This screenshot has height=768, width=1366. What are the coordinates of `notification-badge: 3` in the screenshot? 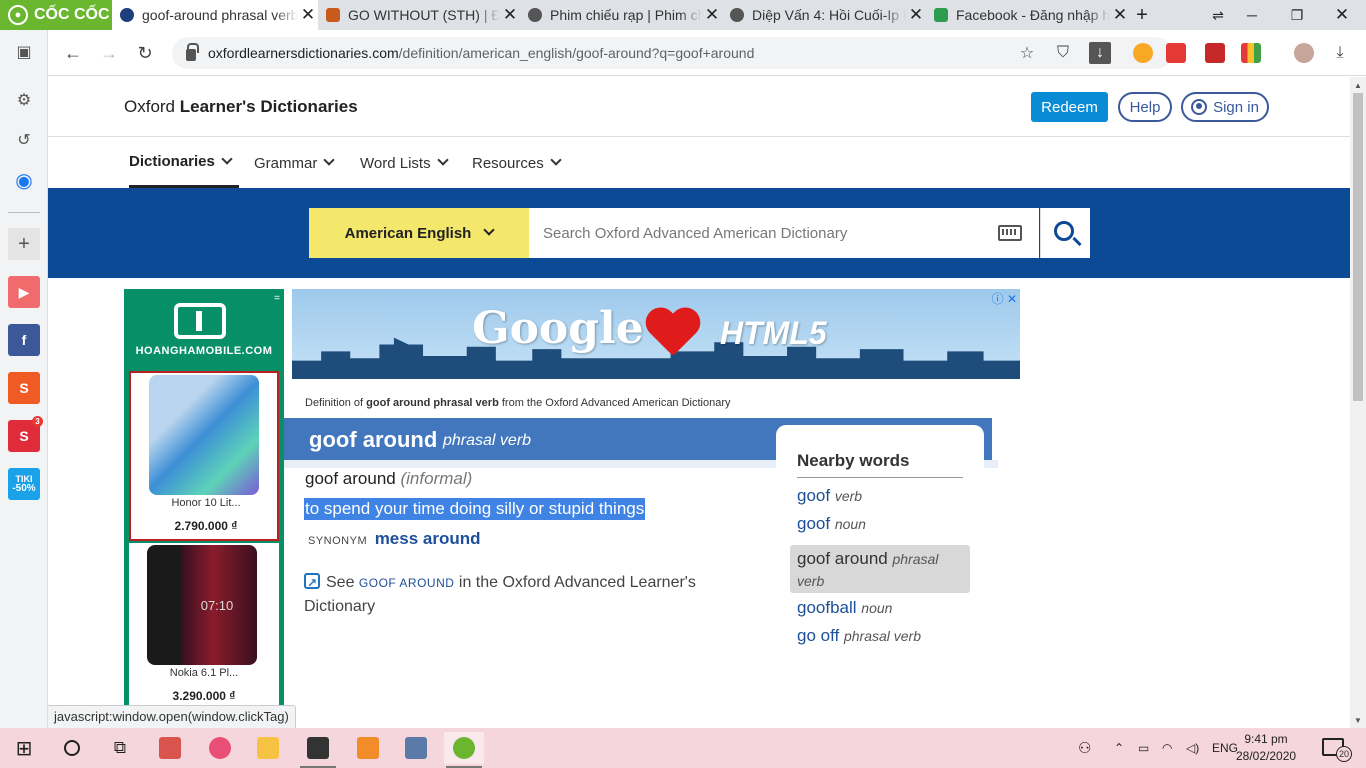 It's located at (37, 421).